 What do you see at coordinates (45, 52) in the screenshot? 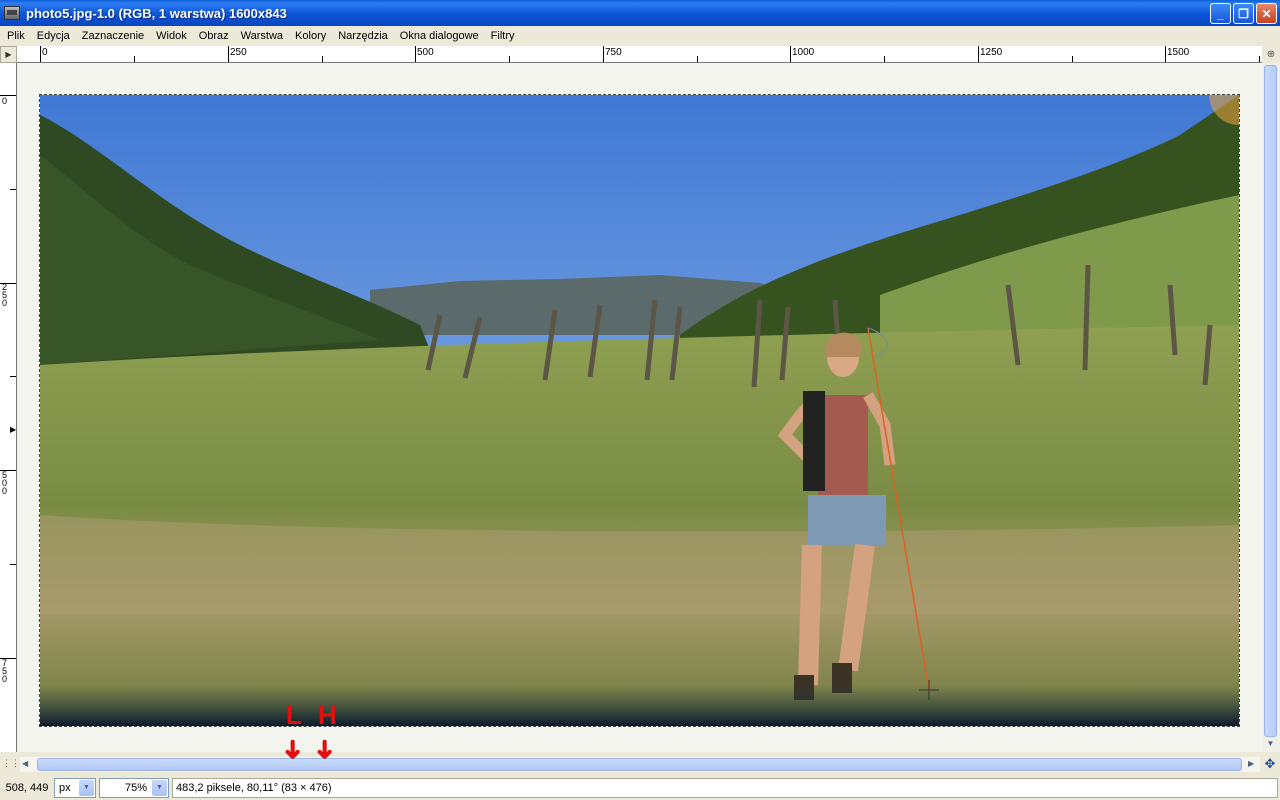
I see `hruler-label: 0` at bounding box center [45, 52].